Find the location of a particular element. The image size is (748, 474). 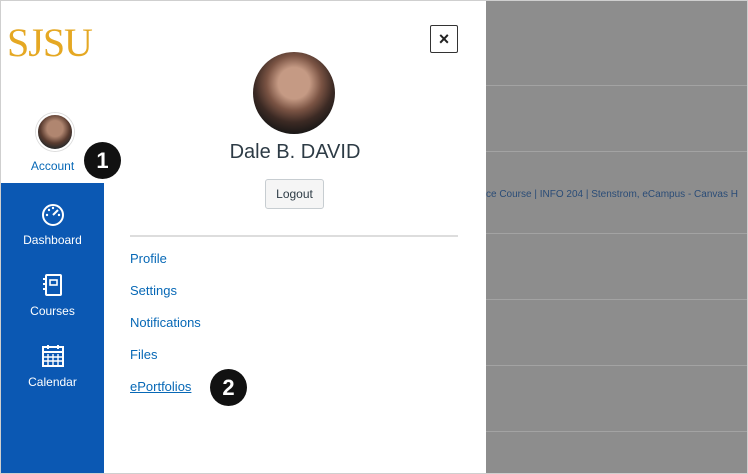

profile-link: Profile is located at coordinates (165, 267).